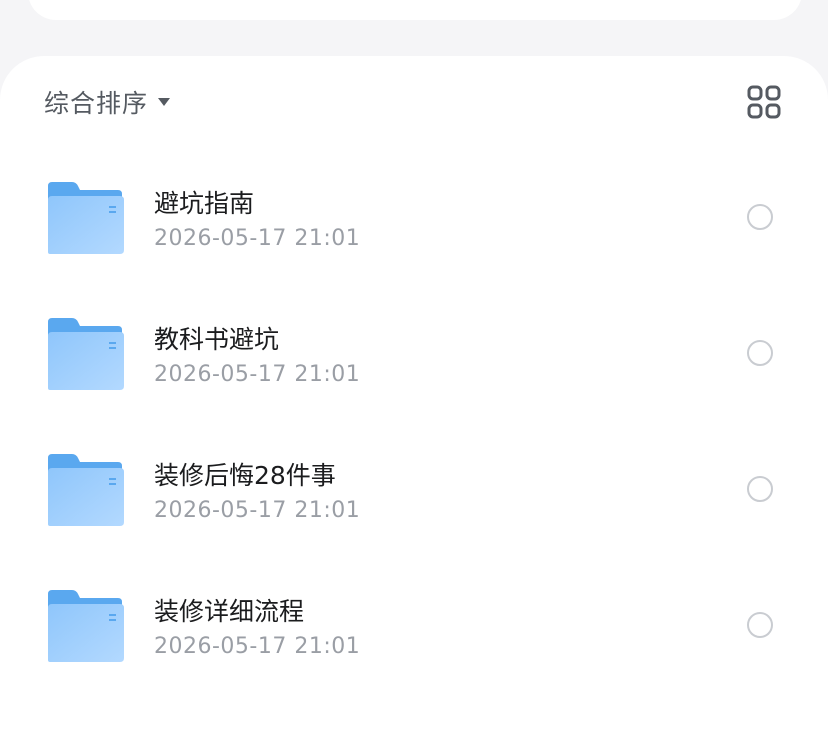 The width and height of the screenshot is (828, 756). What do you see at coordinates (229, 611) in the screenshot?
I see `folder-name: 装修详细流程` at bounding box center [229, 611].